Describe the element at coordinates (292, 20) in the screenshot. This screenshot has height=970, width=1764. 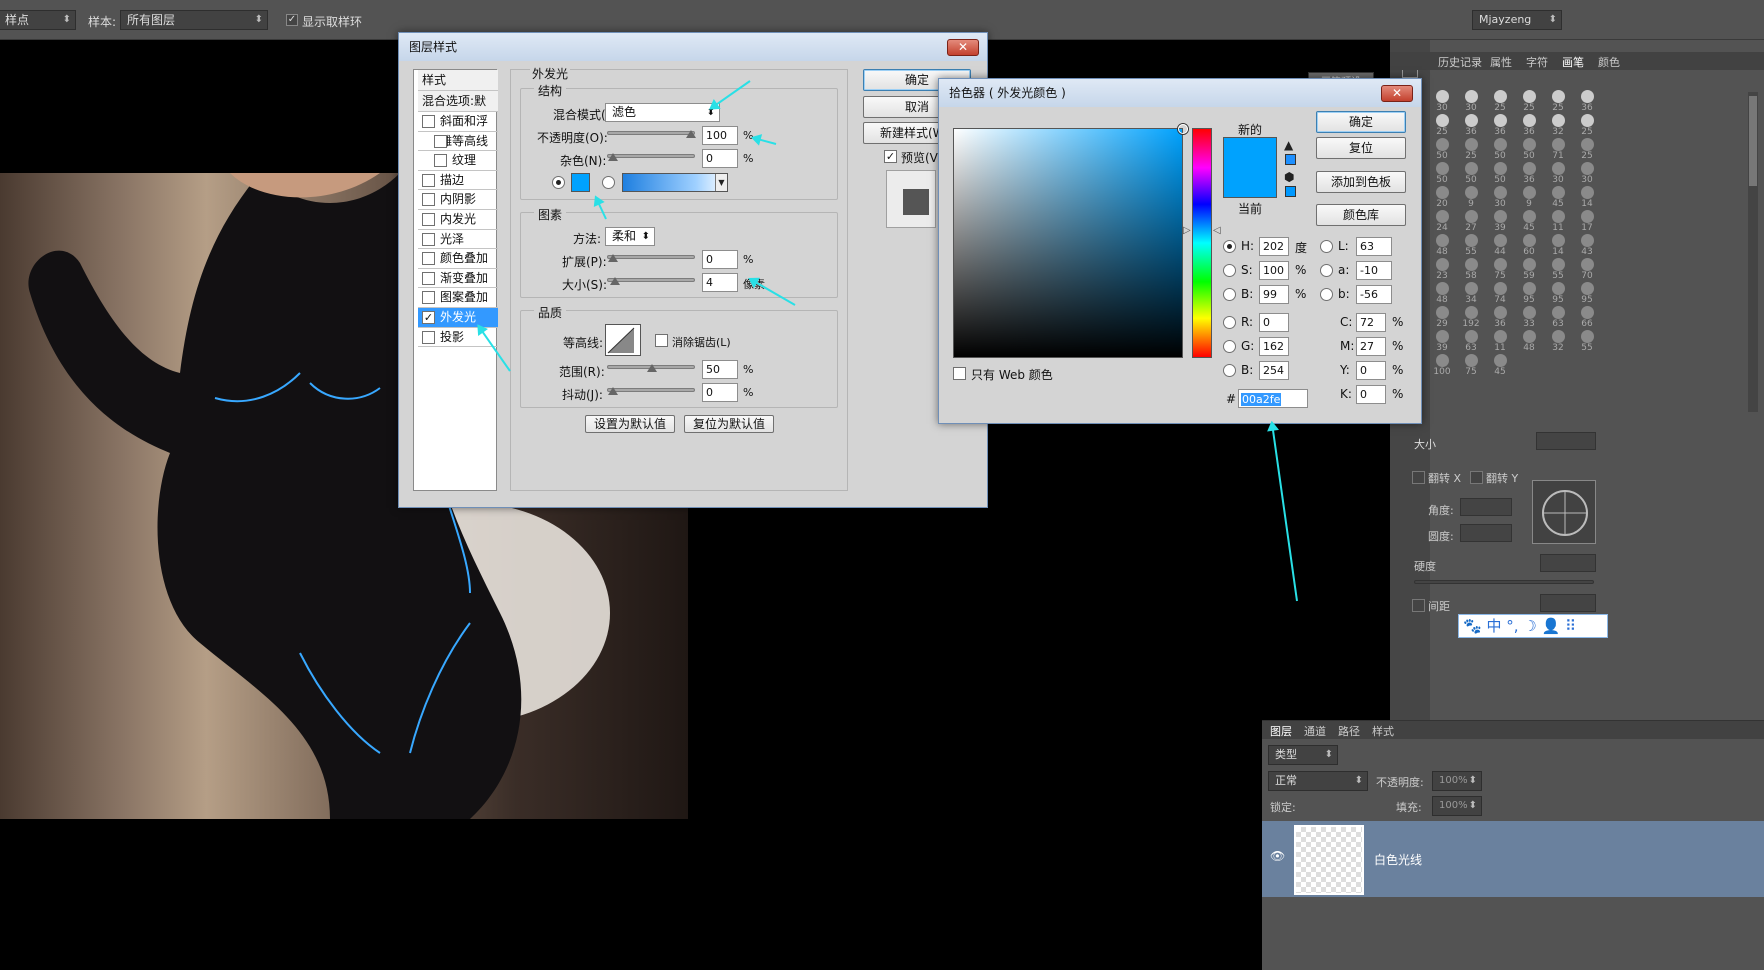
I see `show-ring-checkbox: ✓` at that location.